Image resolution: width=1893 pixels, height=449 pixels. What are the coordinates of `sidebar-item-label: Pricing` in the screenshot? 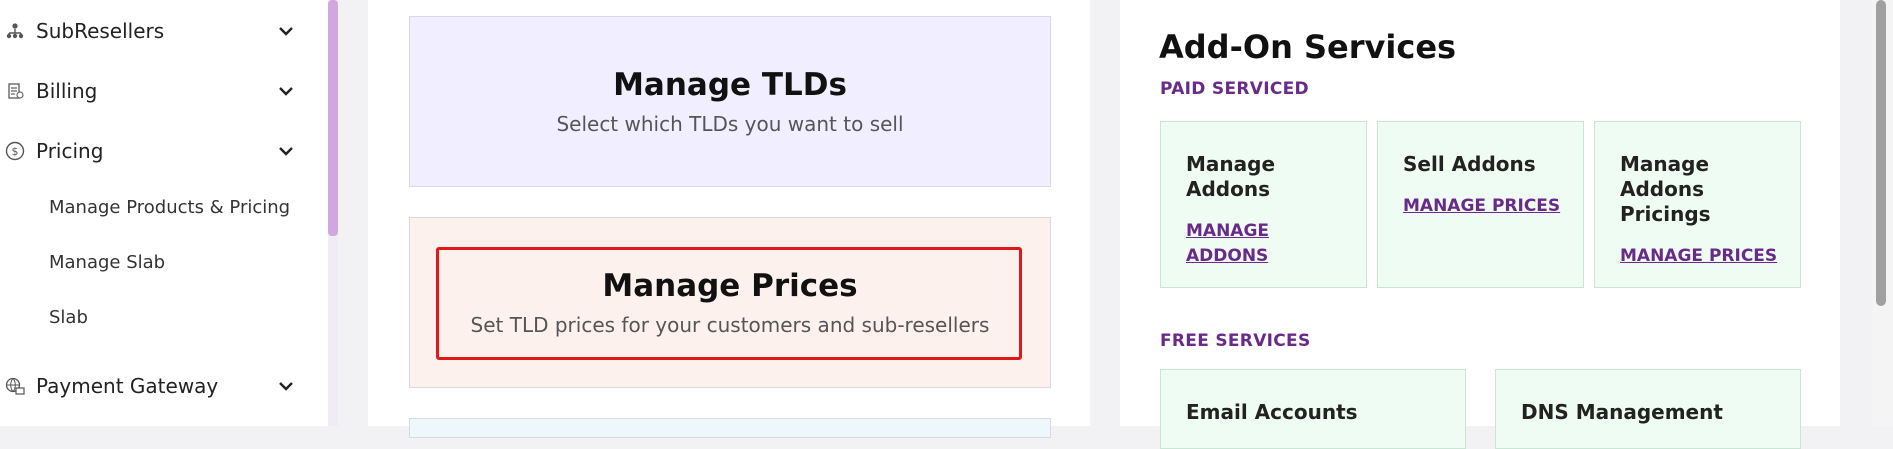 It's located at (70, 151).